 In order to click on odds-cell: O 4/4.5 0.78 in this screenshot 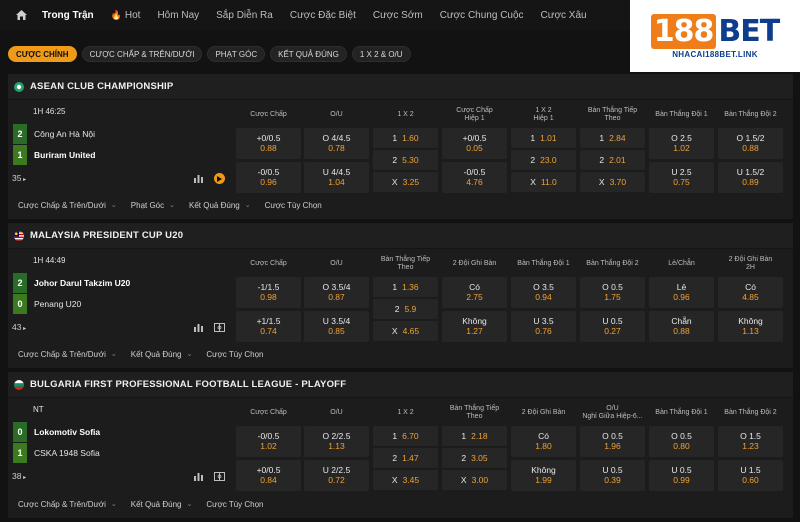, I will do `click(336, 143)`.